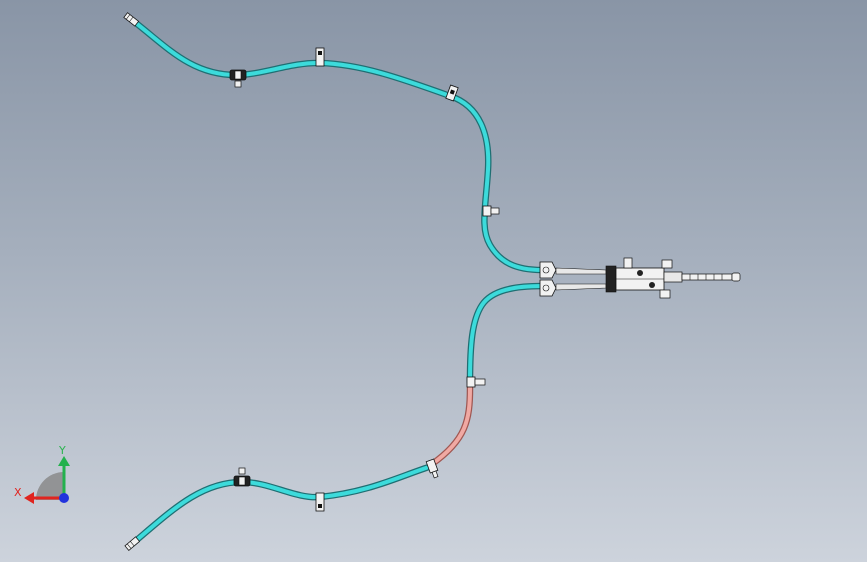 This screenshot has width=867, height=562. I want to click on axis-triad-icon: Y X, so click(42, 474).